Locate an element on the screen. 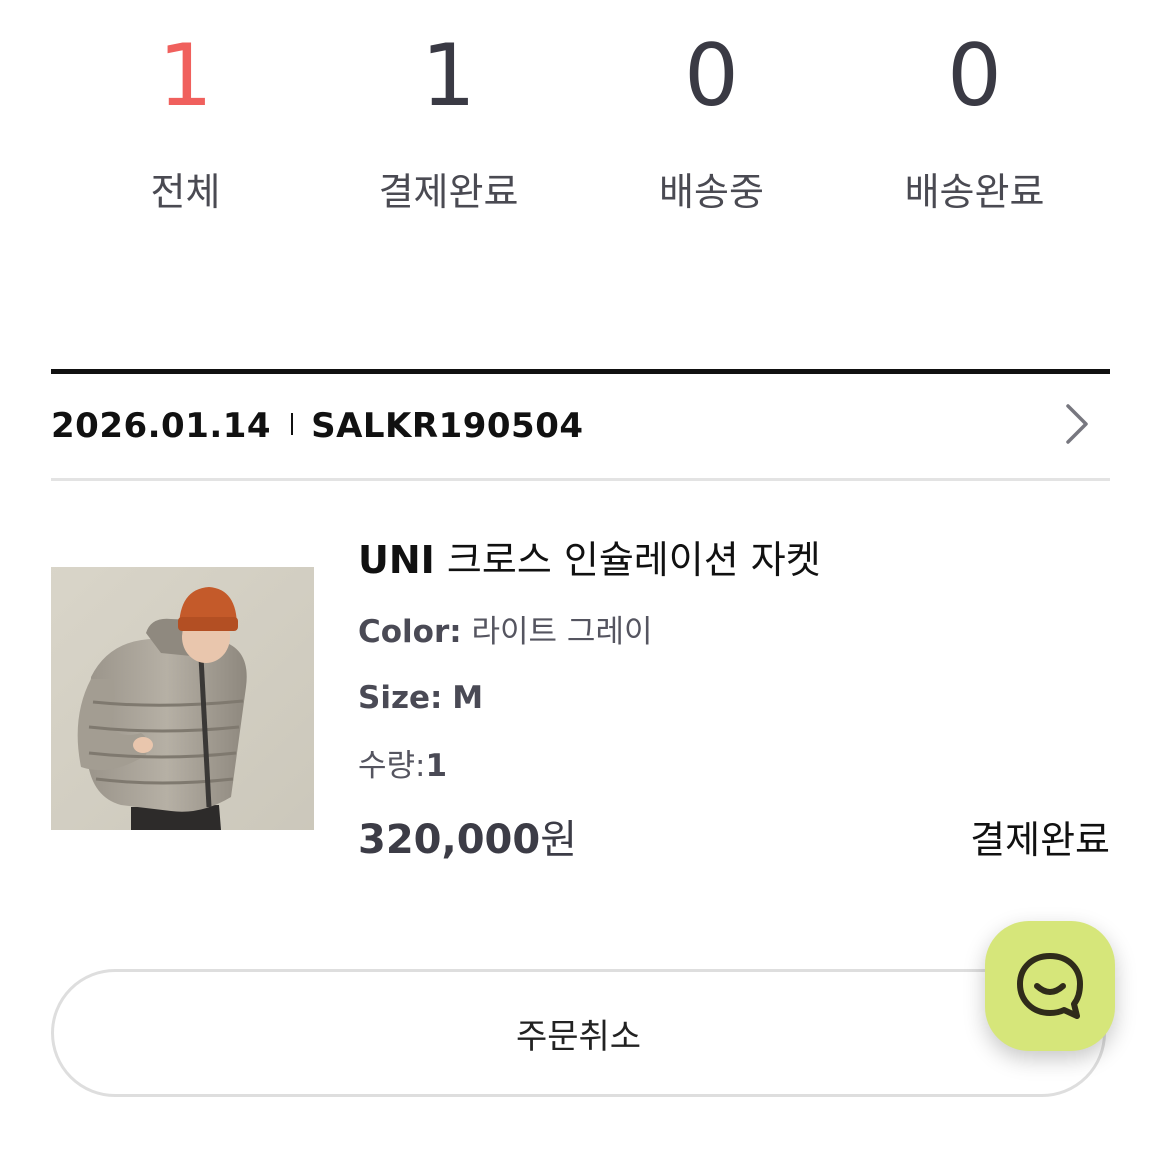  product-price: 320,000원 is located at coordinates (467, 840).